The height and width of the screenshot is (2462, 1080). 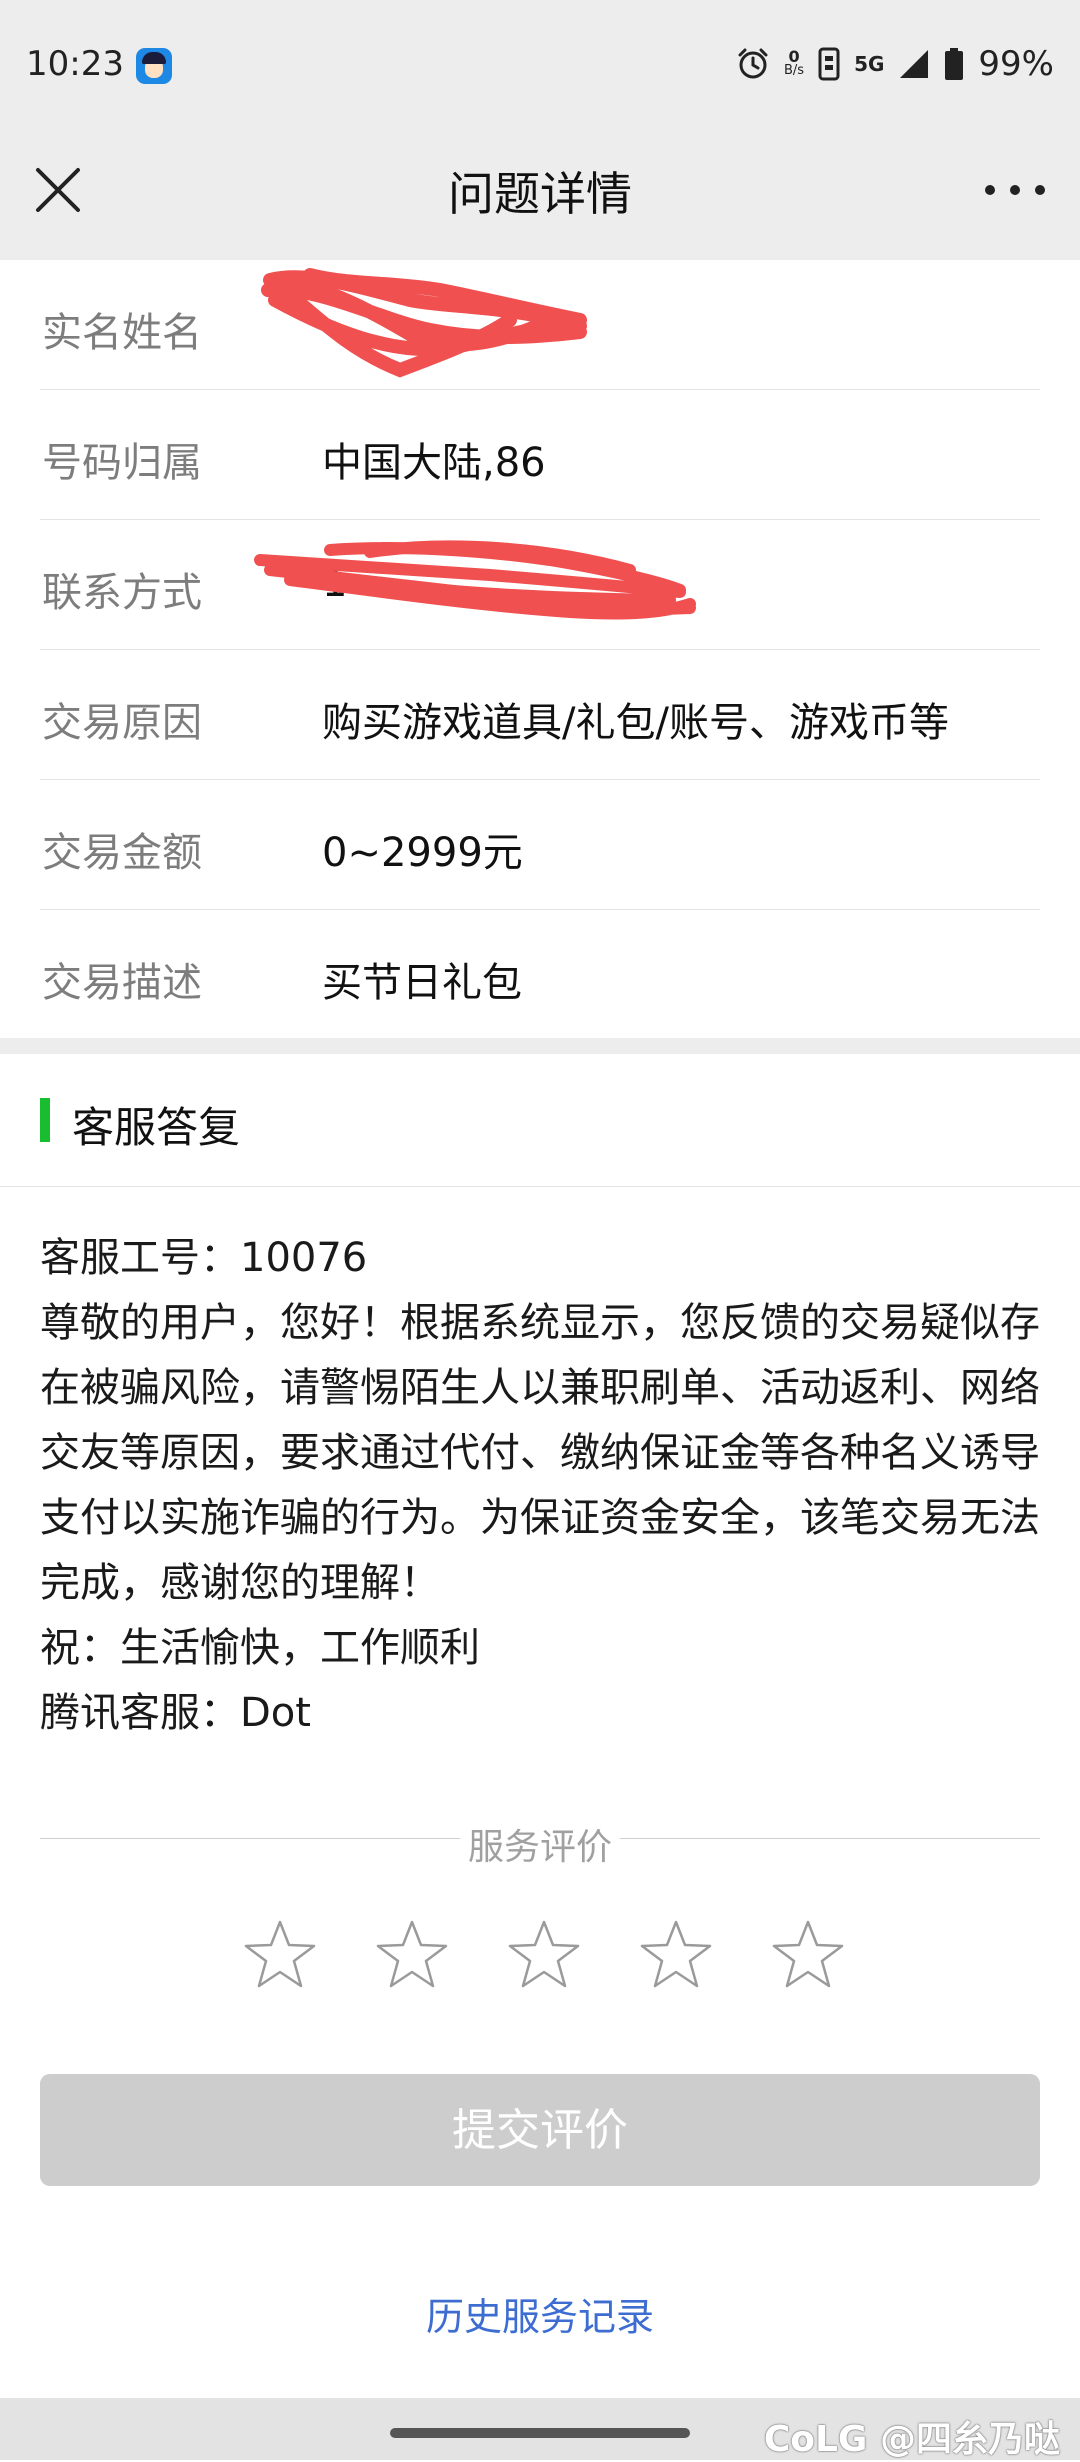 What do you see at coordinates (154, 66) in the screenshot?
I see `app-notification-icon` at bounding box center [154, 66].